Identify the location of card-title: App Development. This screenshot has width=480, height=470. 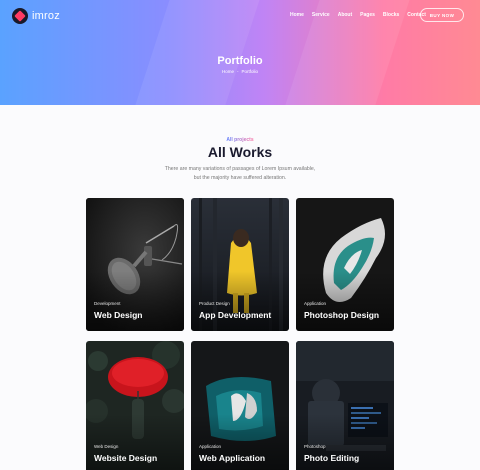
(235, 315).